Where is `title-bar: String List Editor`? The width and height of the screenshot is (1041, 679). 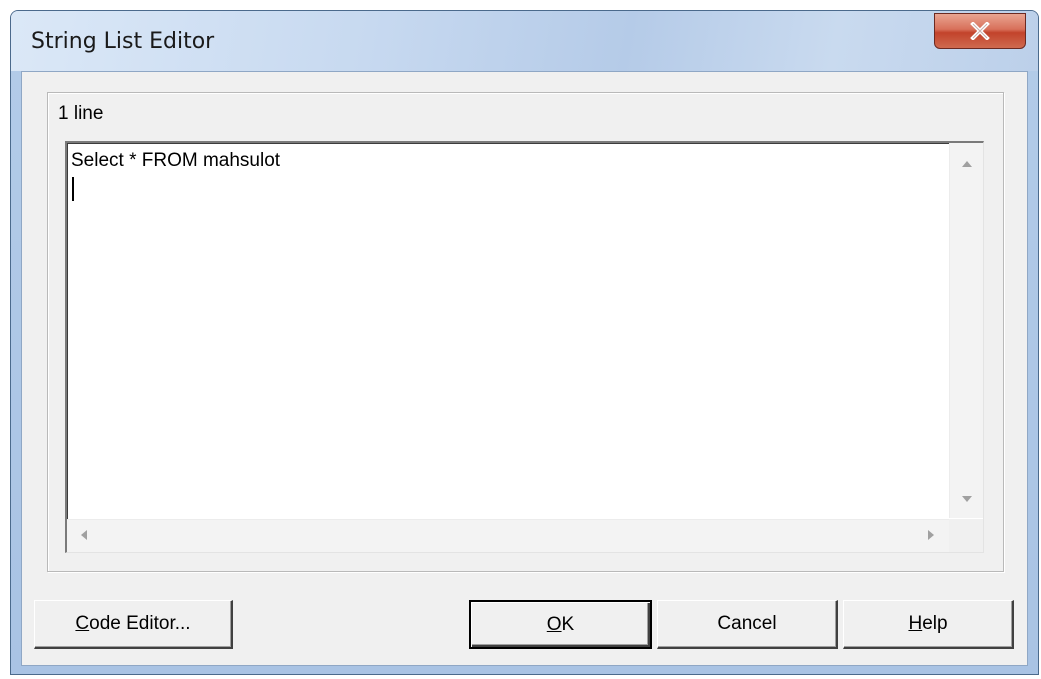 title-bar: String List Editor is located at coordinates (524, 41).